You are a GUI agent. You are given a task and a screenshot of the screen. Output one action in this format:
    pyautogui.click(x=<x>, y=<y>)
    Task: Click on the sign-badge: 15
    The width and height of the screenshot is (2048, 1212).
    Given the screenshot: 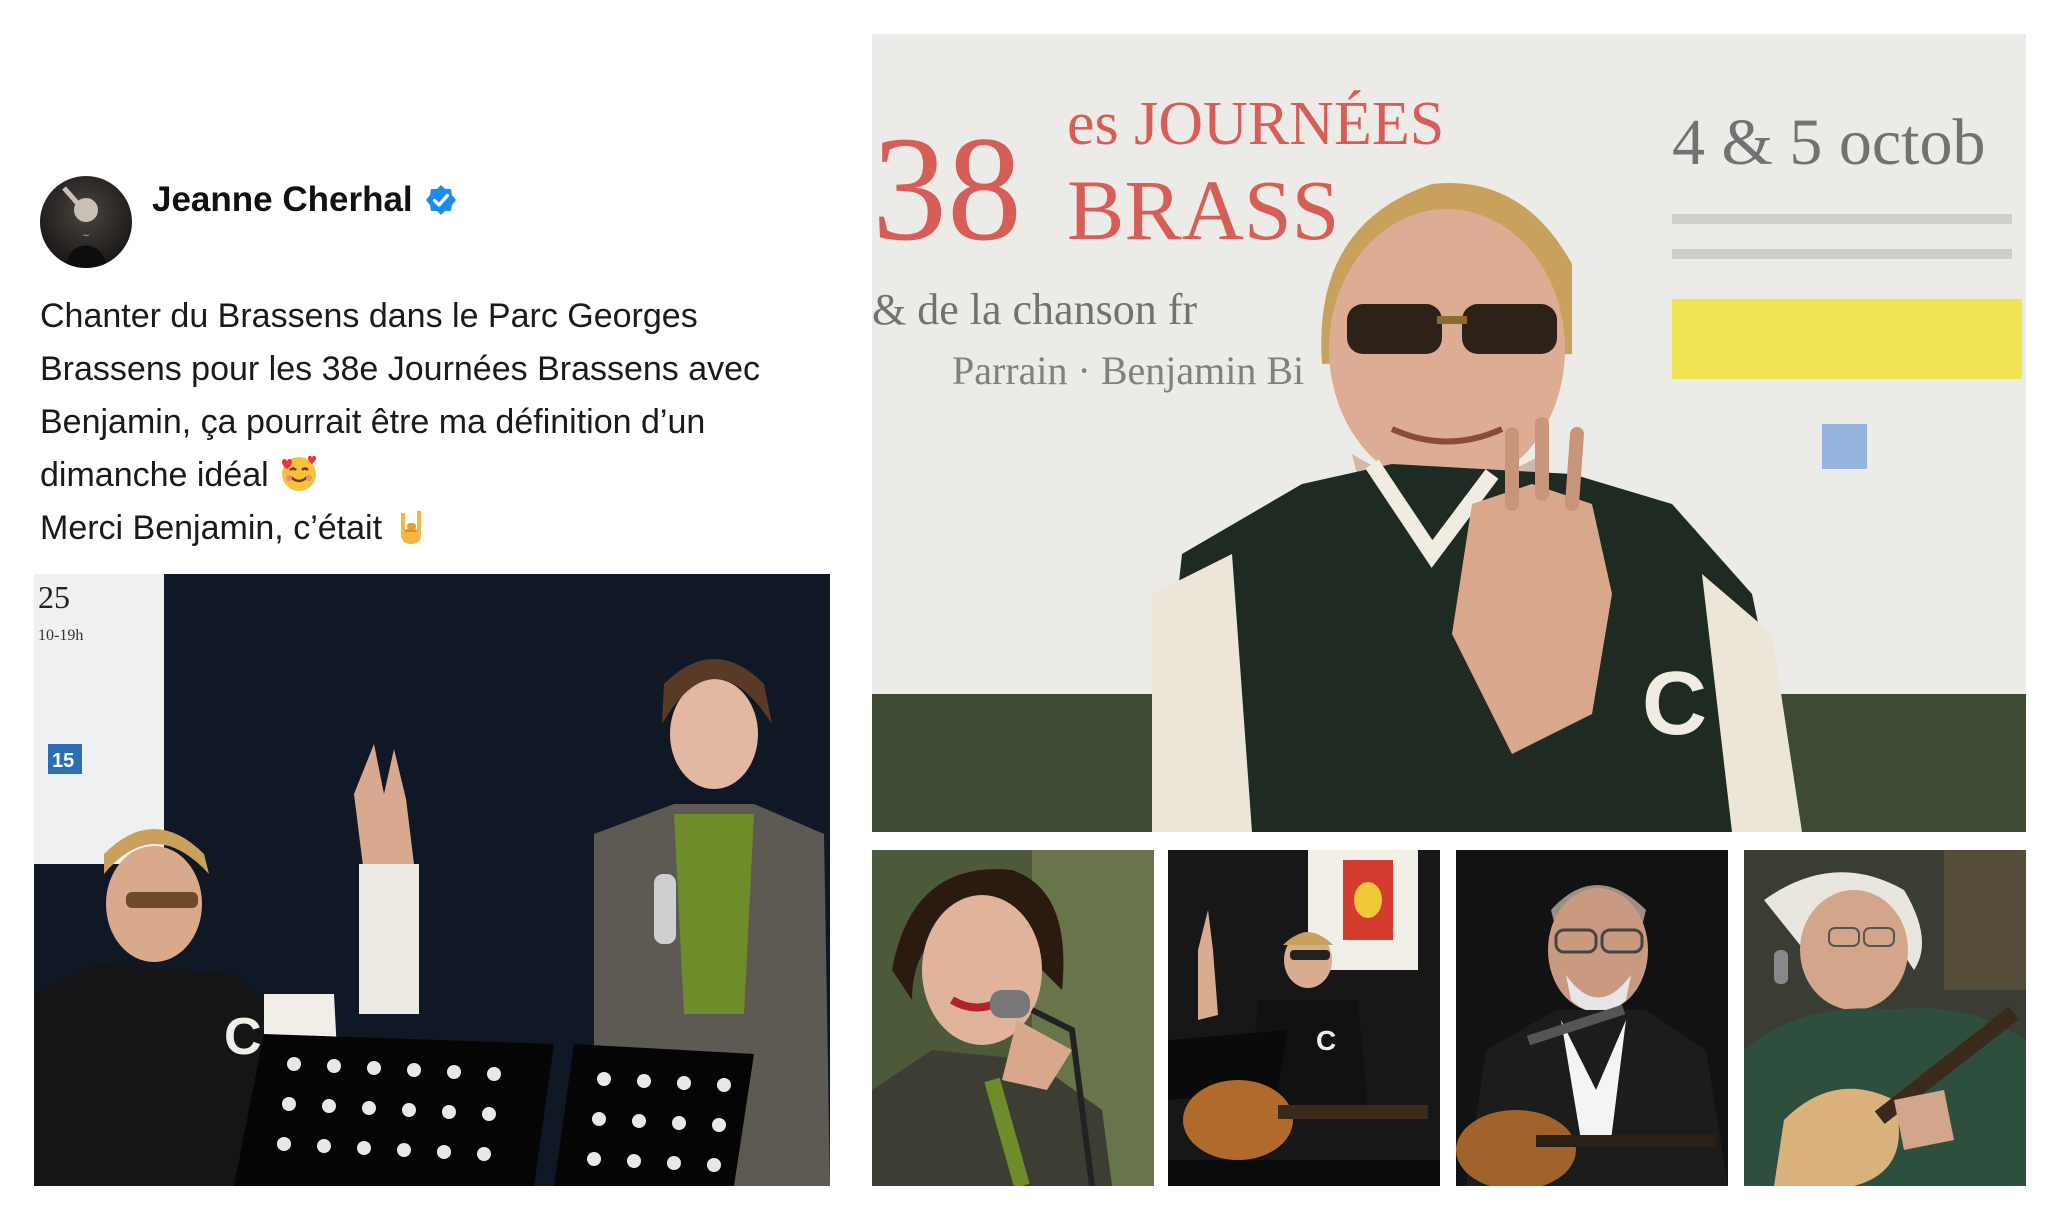 What is the action you would take?
    pyautogui.click(x=63, y=761)
    